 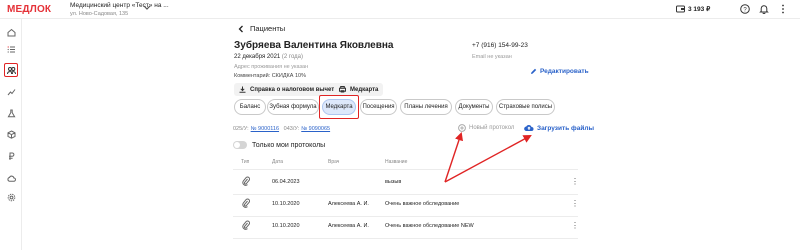 I want to click on patient-dob: 22 декабря 2021 (2 года), so click(x=268, y=57).